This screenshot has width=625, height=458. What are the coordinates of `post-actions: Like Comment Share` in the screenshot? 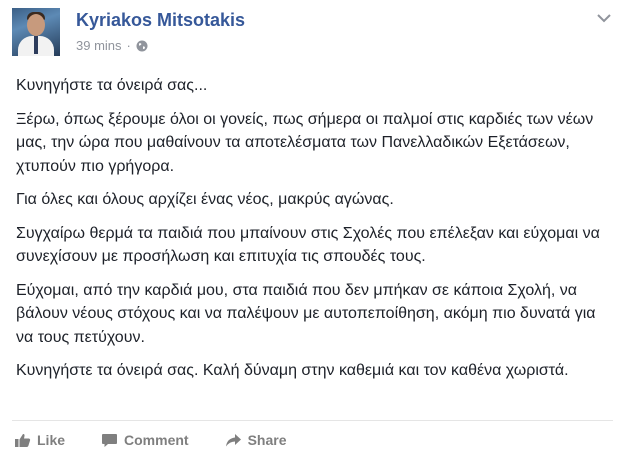 It's located at (168, 440).